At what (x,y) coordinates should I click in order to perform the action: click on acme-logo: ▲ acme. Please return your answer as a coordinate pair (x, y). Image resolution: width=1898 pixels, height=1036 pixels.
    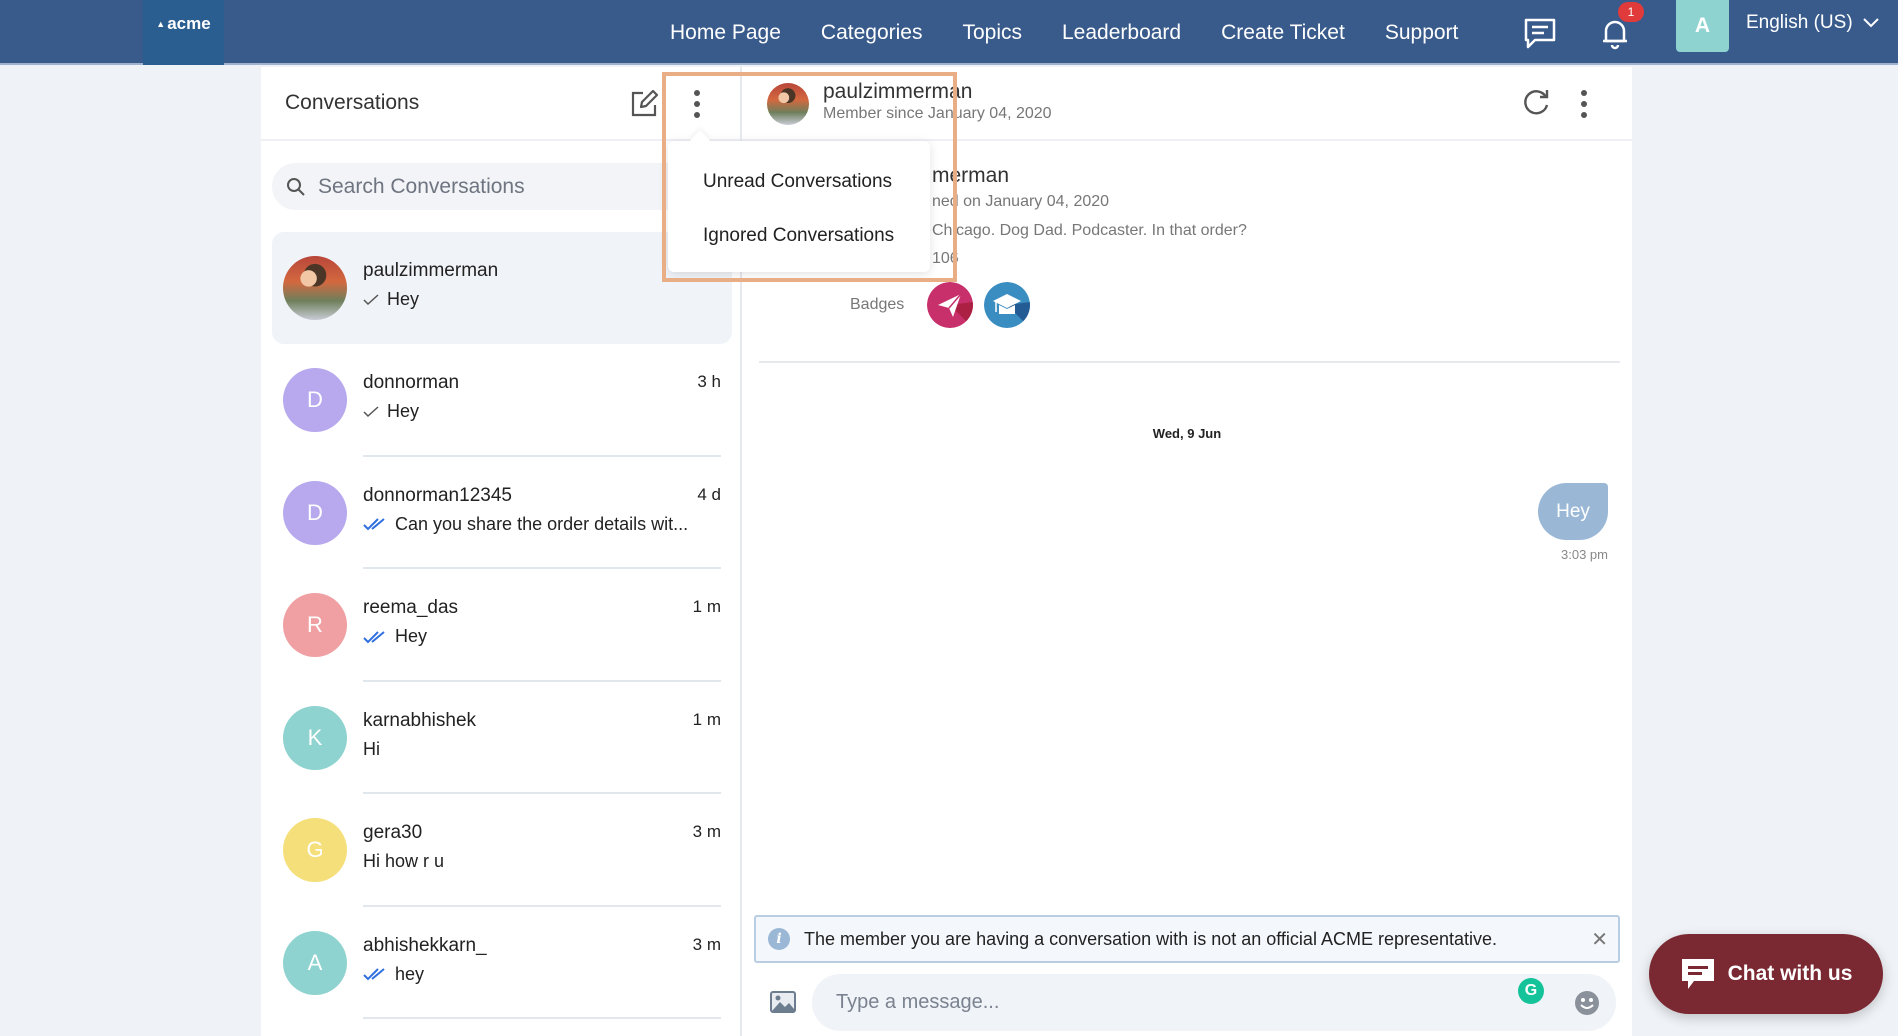
    Looking at the image, I should click on (183, 32).